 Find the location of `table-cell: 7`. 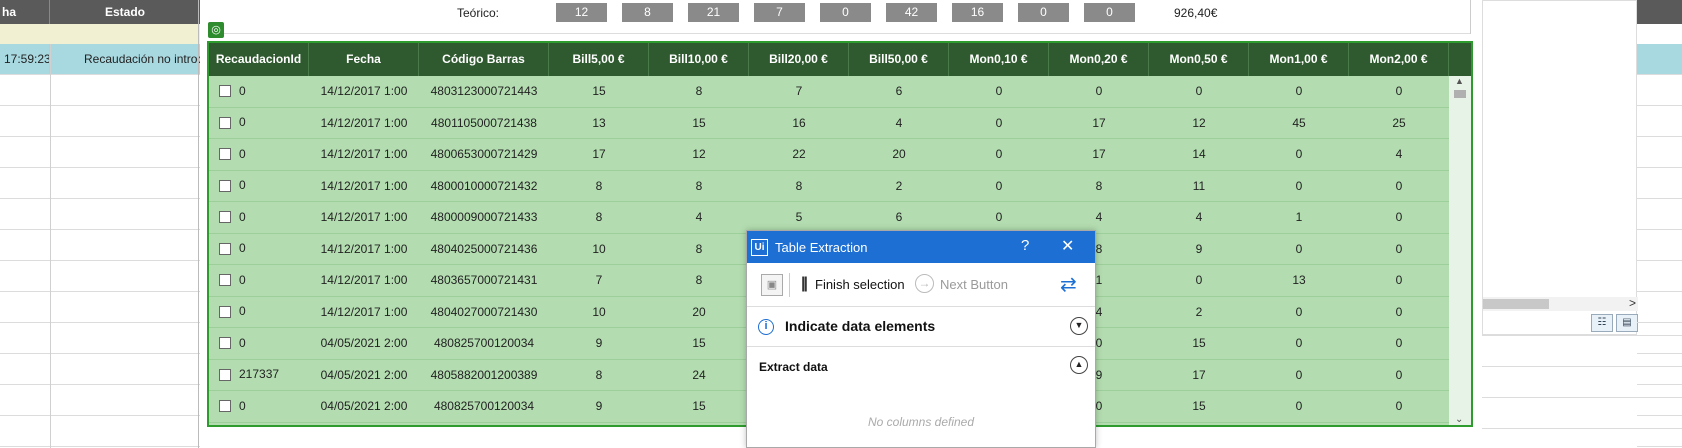

table-cell: 7 is located at coordinates (599, 280).